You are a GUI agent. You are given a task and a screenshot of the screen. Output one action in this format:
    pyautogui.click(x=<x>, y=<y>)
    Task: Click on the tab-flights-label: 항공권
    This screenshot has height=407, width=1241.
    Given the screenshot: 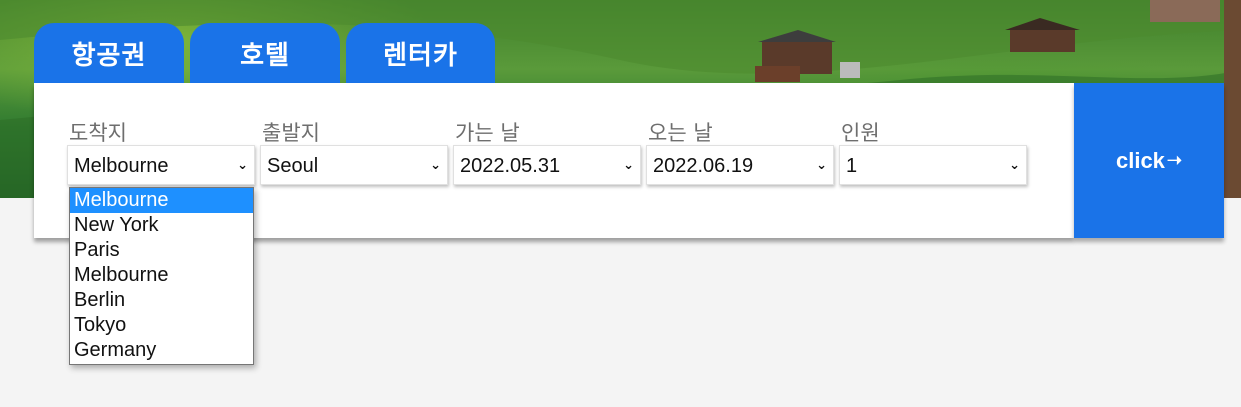 What is the action you would take?
    pyautogui.click(x=109, y=55)
    